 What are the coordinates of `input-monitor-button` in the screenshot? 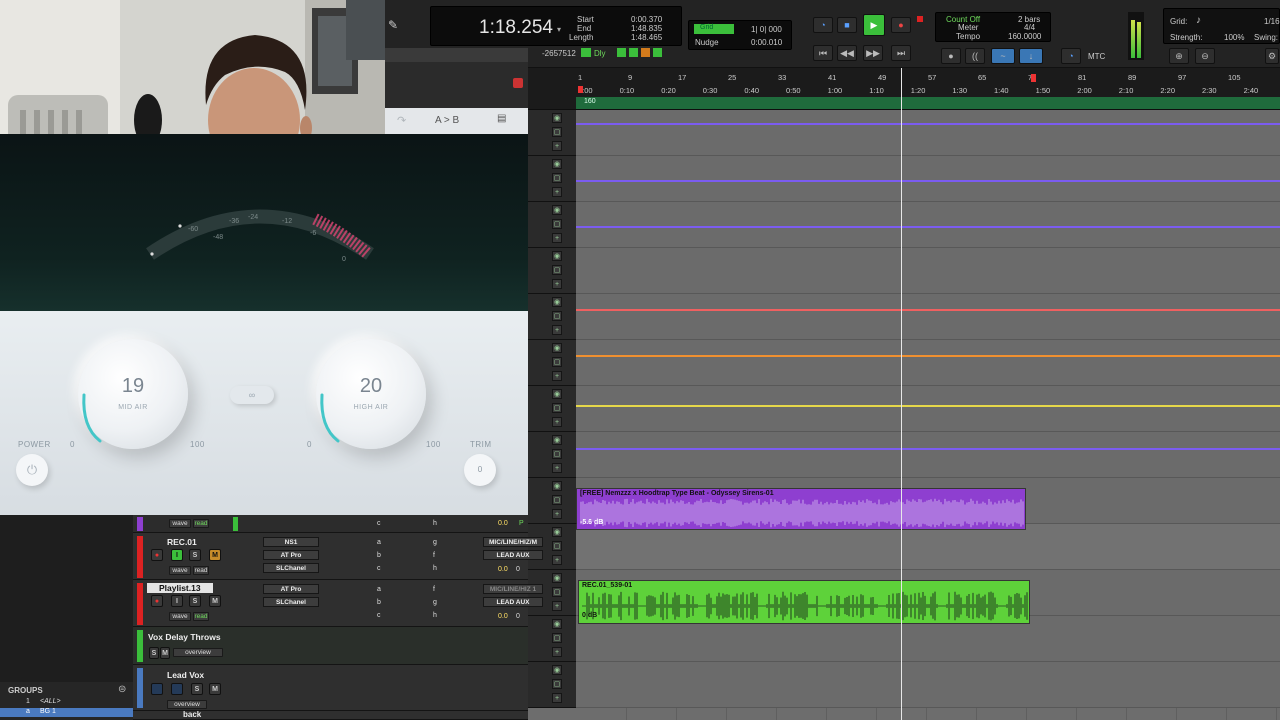 It's located at (177, 689).